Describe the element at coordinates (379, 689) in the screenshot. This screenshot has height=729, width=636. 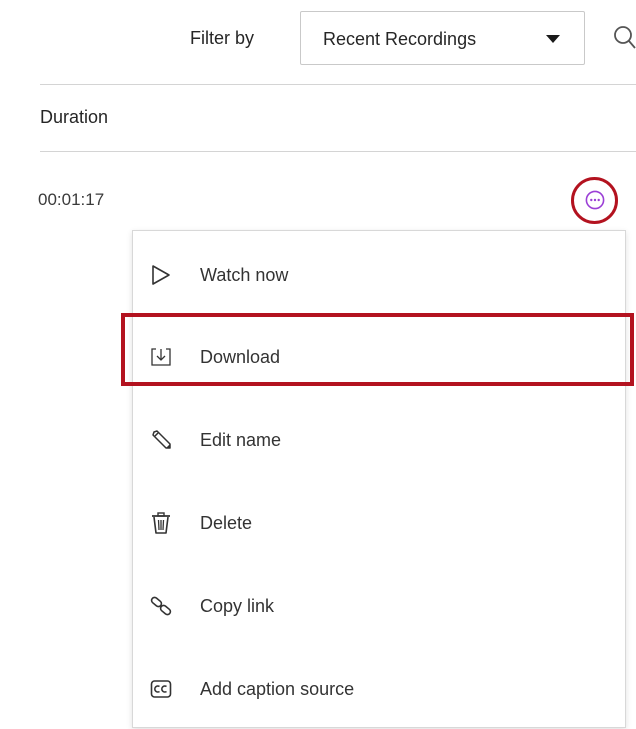
I see `menu-item-add-caption-source: Add caption source` at that location.